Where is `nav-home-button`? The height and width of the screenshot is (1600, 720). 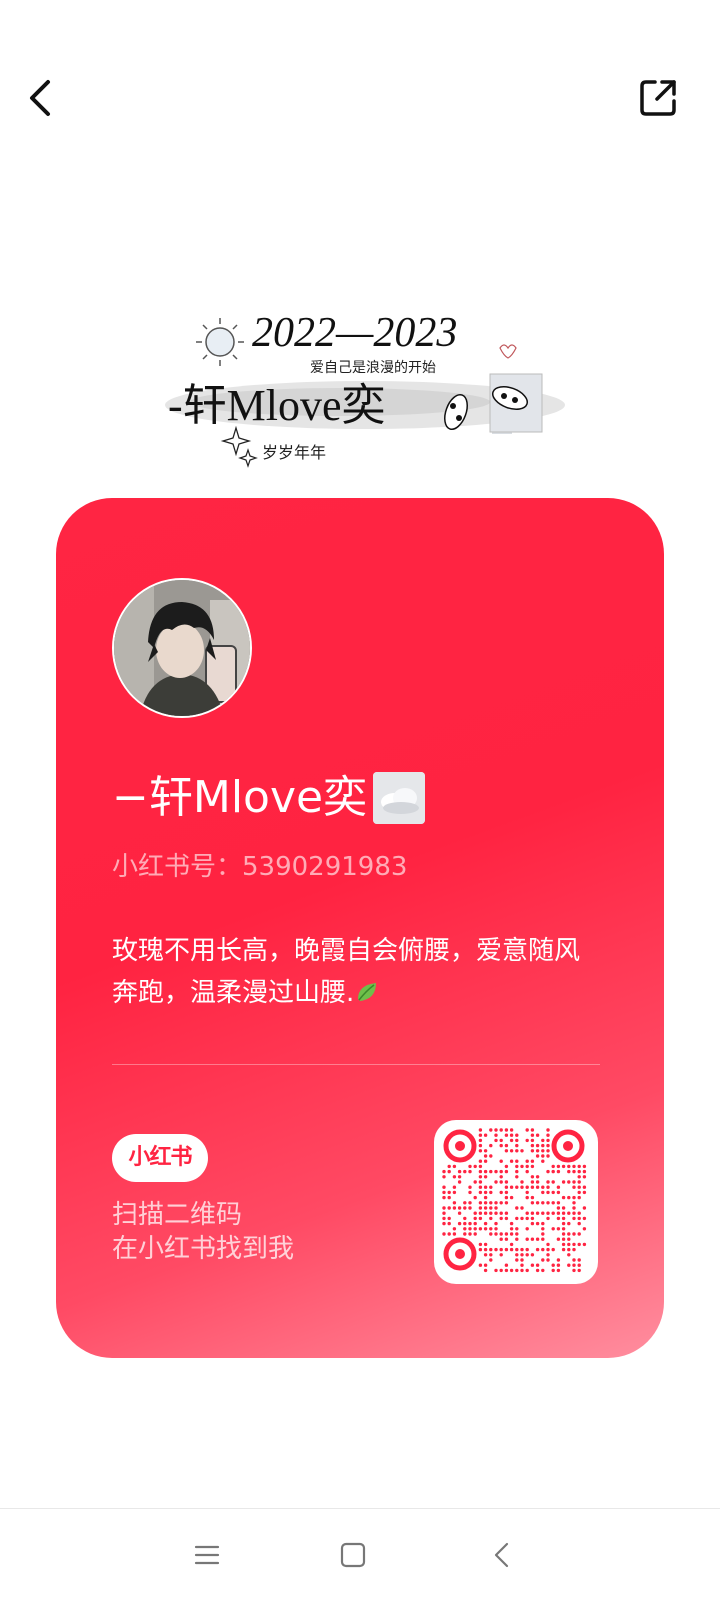 nav-home-button is located at coordinates (353, 1555).